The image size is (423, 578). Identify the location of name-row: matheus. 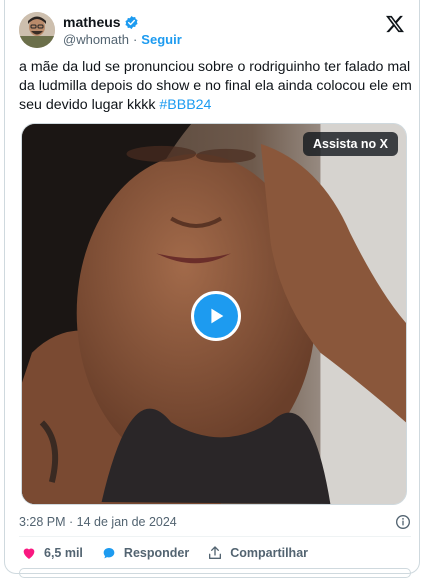
(101, 22).